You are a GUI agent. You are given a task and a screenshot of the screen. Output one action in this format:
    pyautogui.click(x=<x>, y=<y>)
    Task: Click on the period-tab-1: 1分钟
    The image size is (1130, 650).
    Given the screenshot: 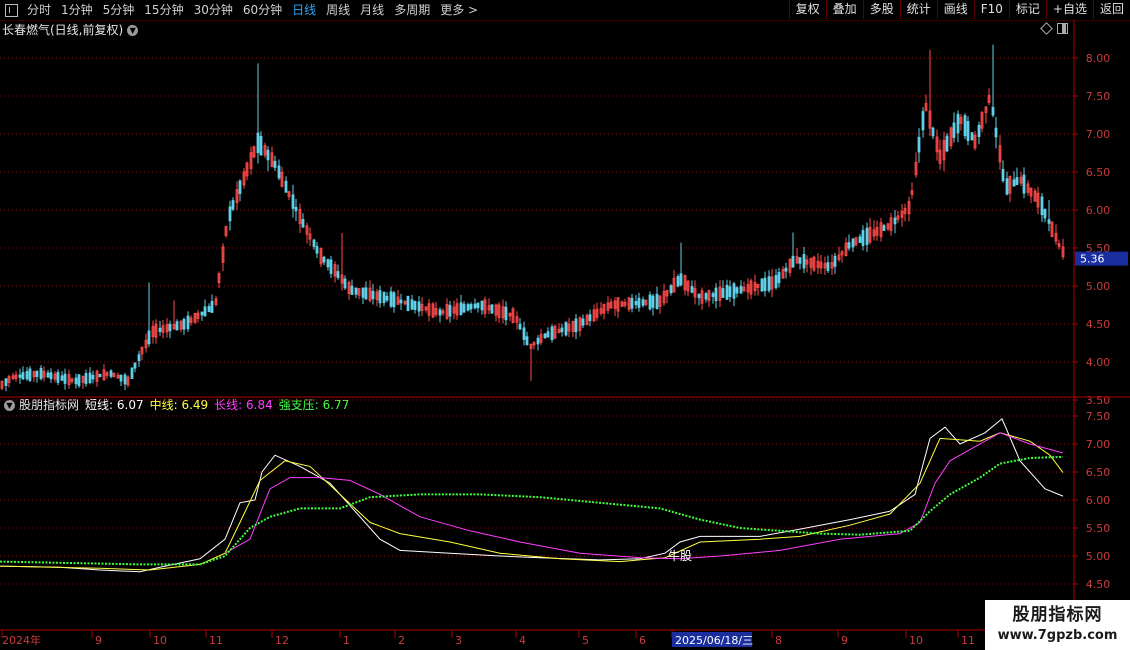 What is the action you would take?
    pyautogui.click(x=77, y=10)
    